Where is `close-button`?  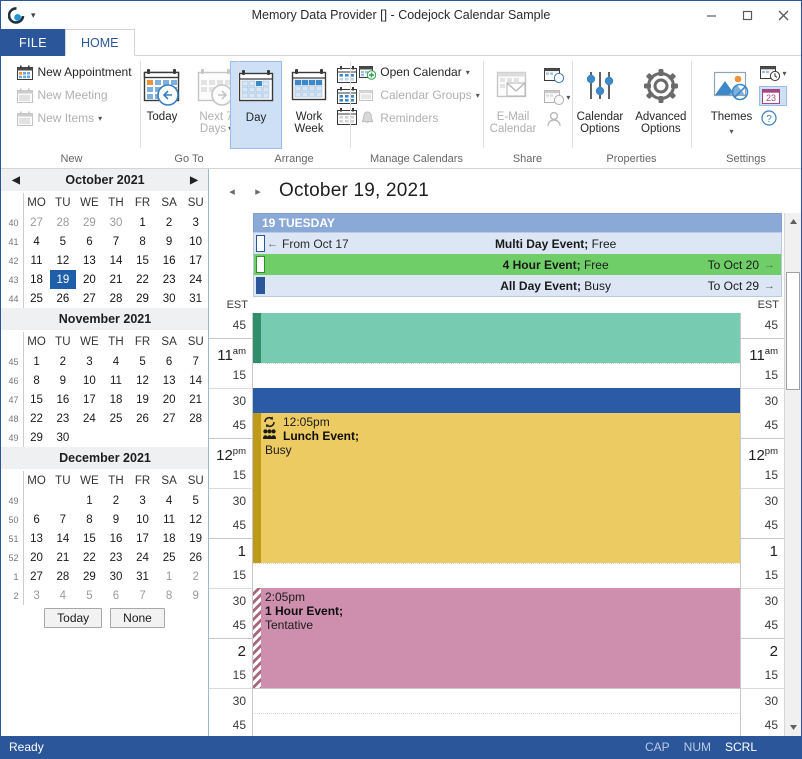 close-button is located at coordinates (783, 15).